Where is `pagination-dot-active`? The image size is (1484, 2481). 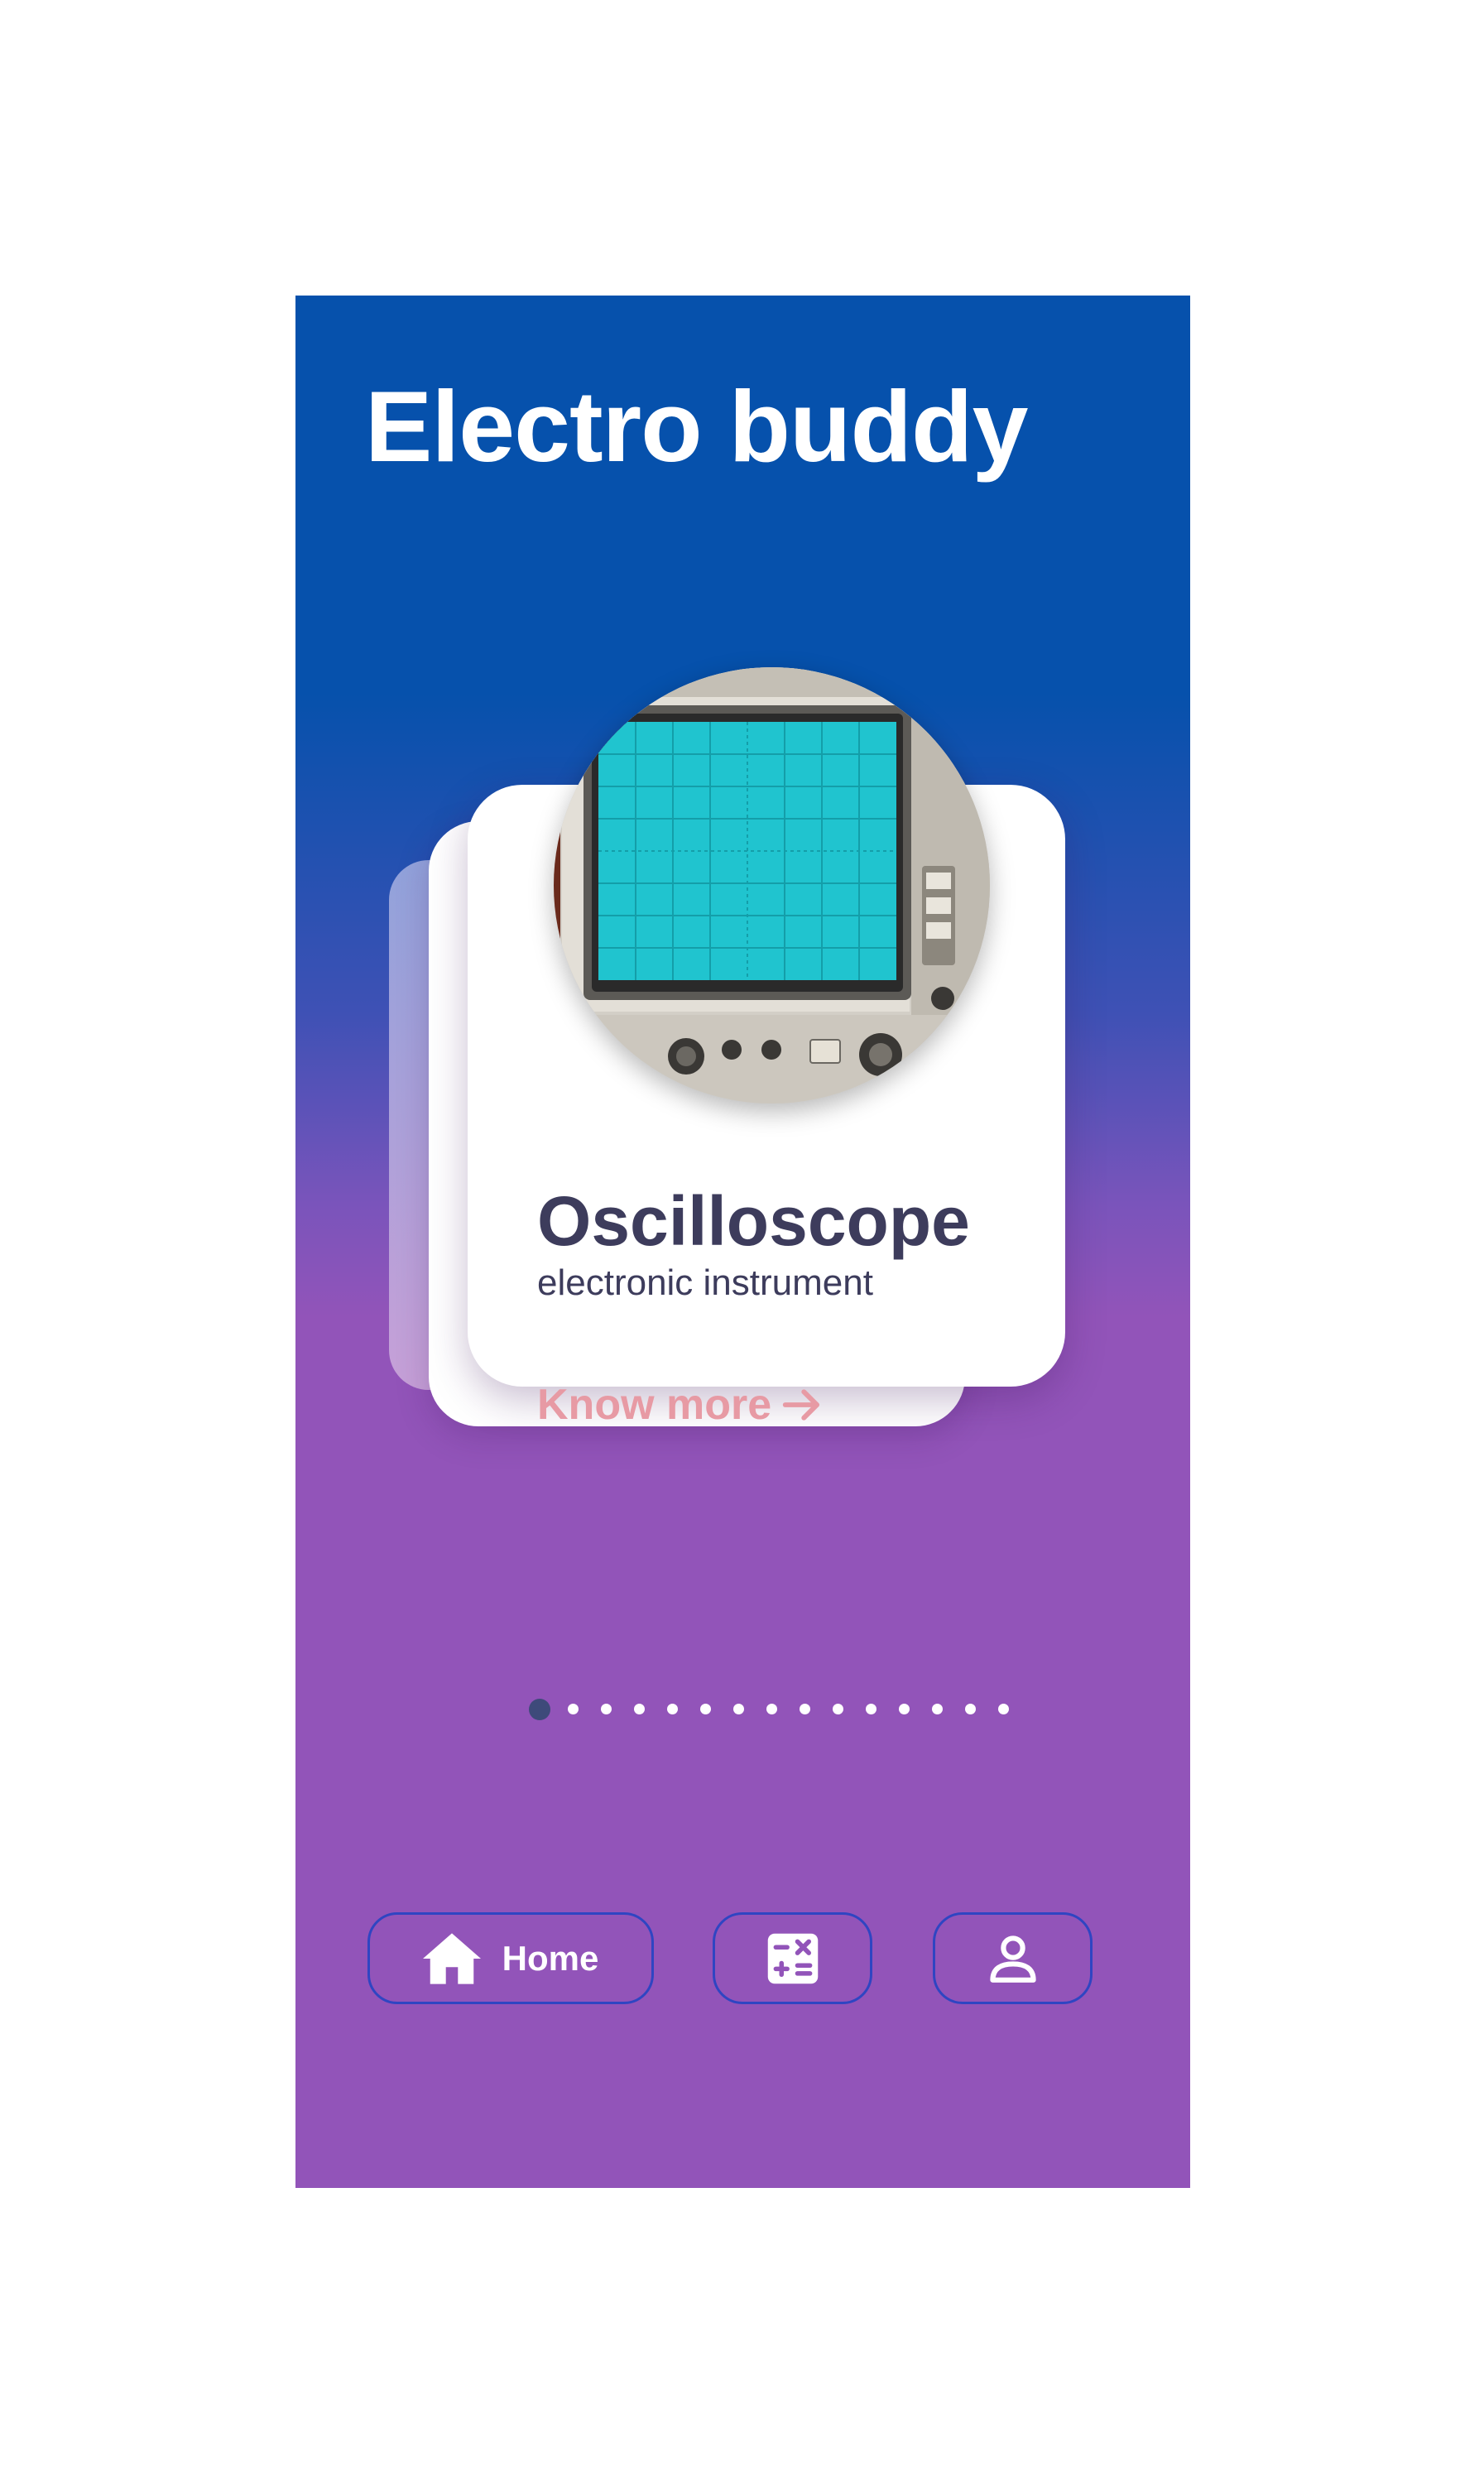
pagination-dot-active is located at coordinates (539, 1709).